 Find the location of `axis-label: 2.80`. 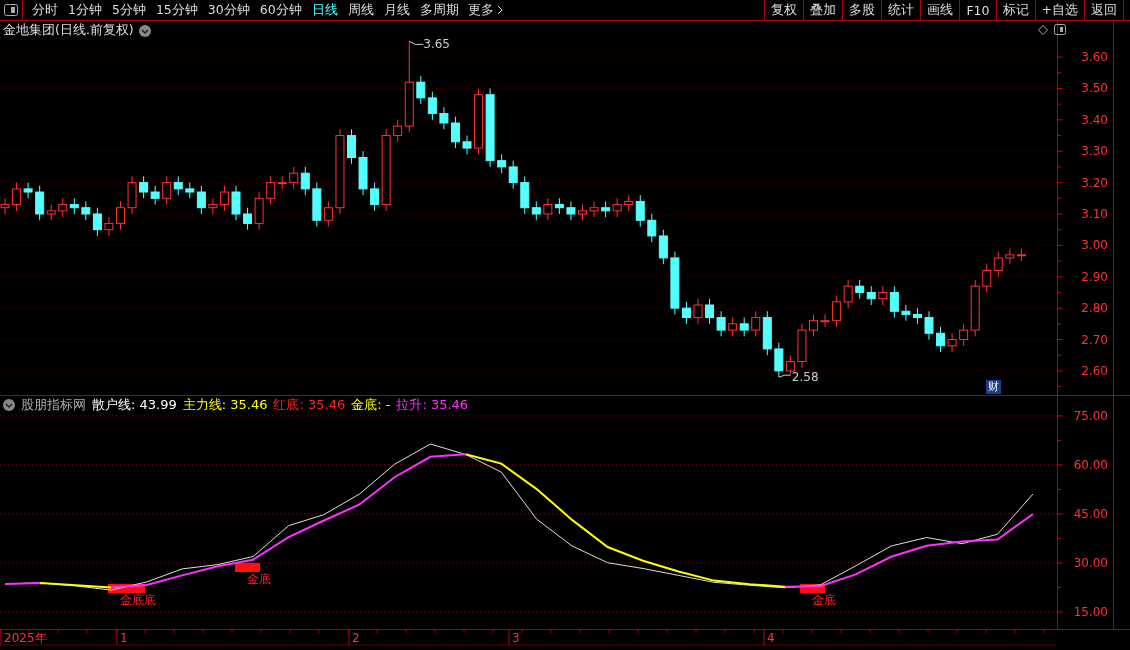

axis-label: 2.80 is located at coordinates (1094, 308).